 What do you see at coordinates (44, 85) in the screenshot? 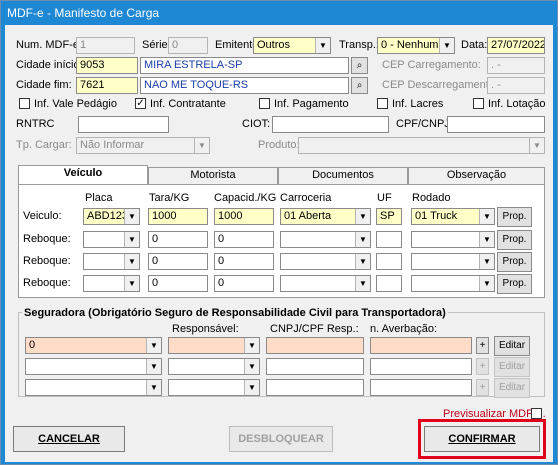
I see `cidade-fim-label: Cidade fim:` at bounding box center [44, 85].